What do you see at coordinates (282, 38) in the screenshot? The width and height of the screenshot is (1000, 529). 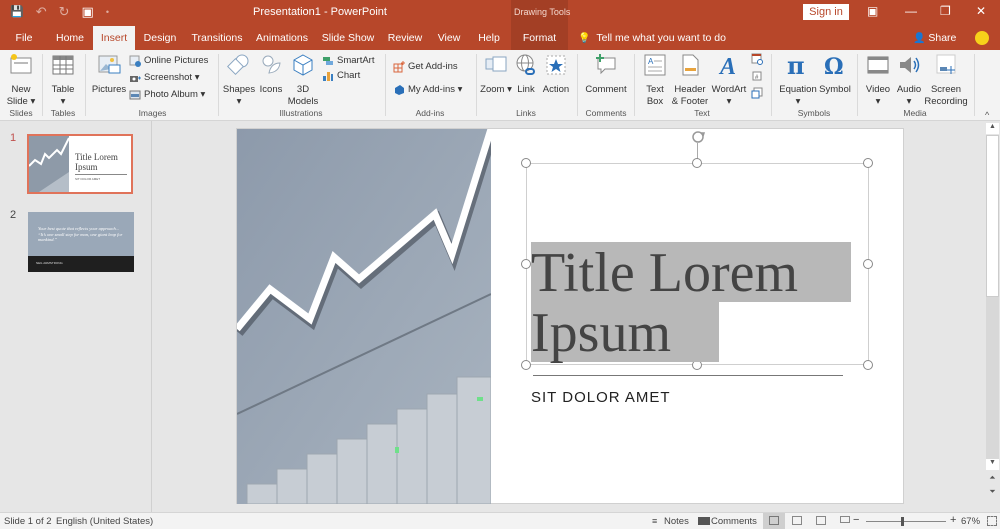 I see `tab-animations: Animations` at bounding box center [282, 38].